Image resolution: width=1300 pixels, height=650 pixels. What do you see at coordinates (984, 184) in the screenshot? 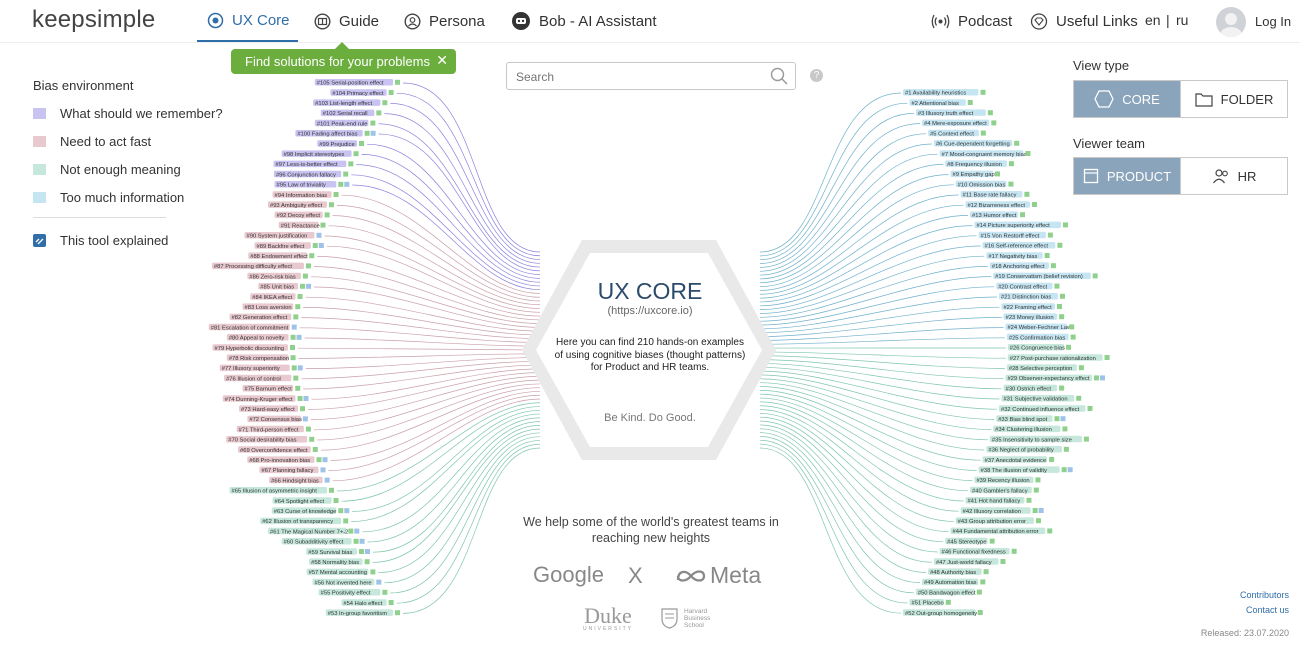
I see `bias-item-right: #10 Omission bias` at bounding box center [984, 184].